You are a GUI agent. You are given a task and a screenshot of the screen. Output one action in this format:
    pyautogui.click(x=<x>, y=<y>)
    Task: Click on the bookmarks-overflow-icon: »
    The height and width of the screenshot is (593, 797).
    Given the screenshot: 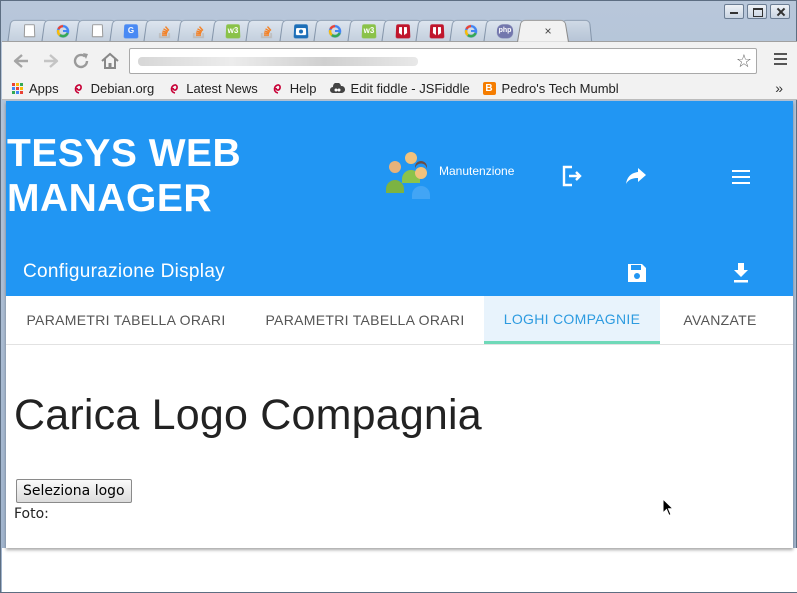 What is the action you would take?
    pyautogui.click(x=779, y=88)
    